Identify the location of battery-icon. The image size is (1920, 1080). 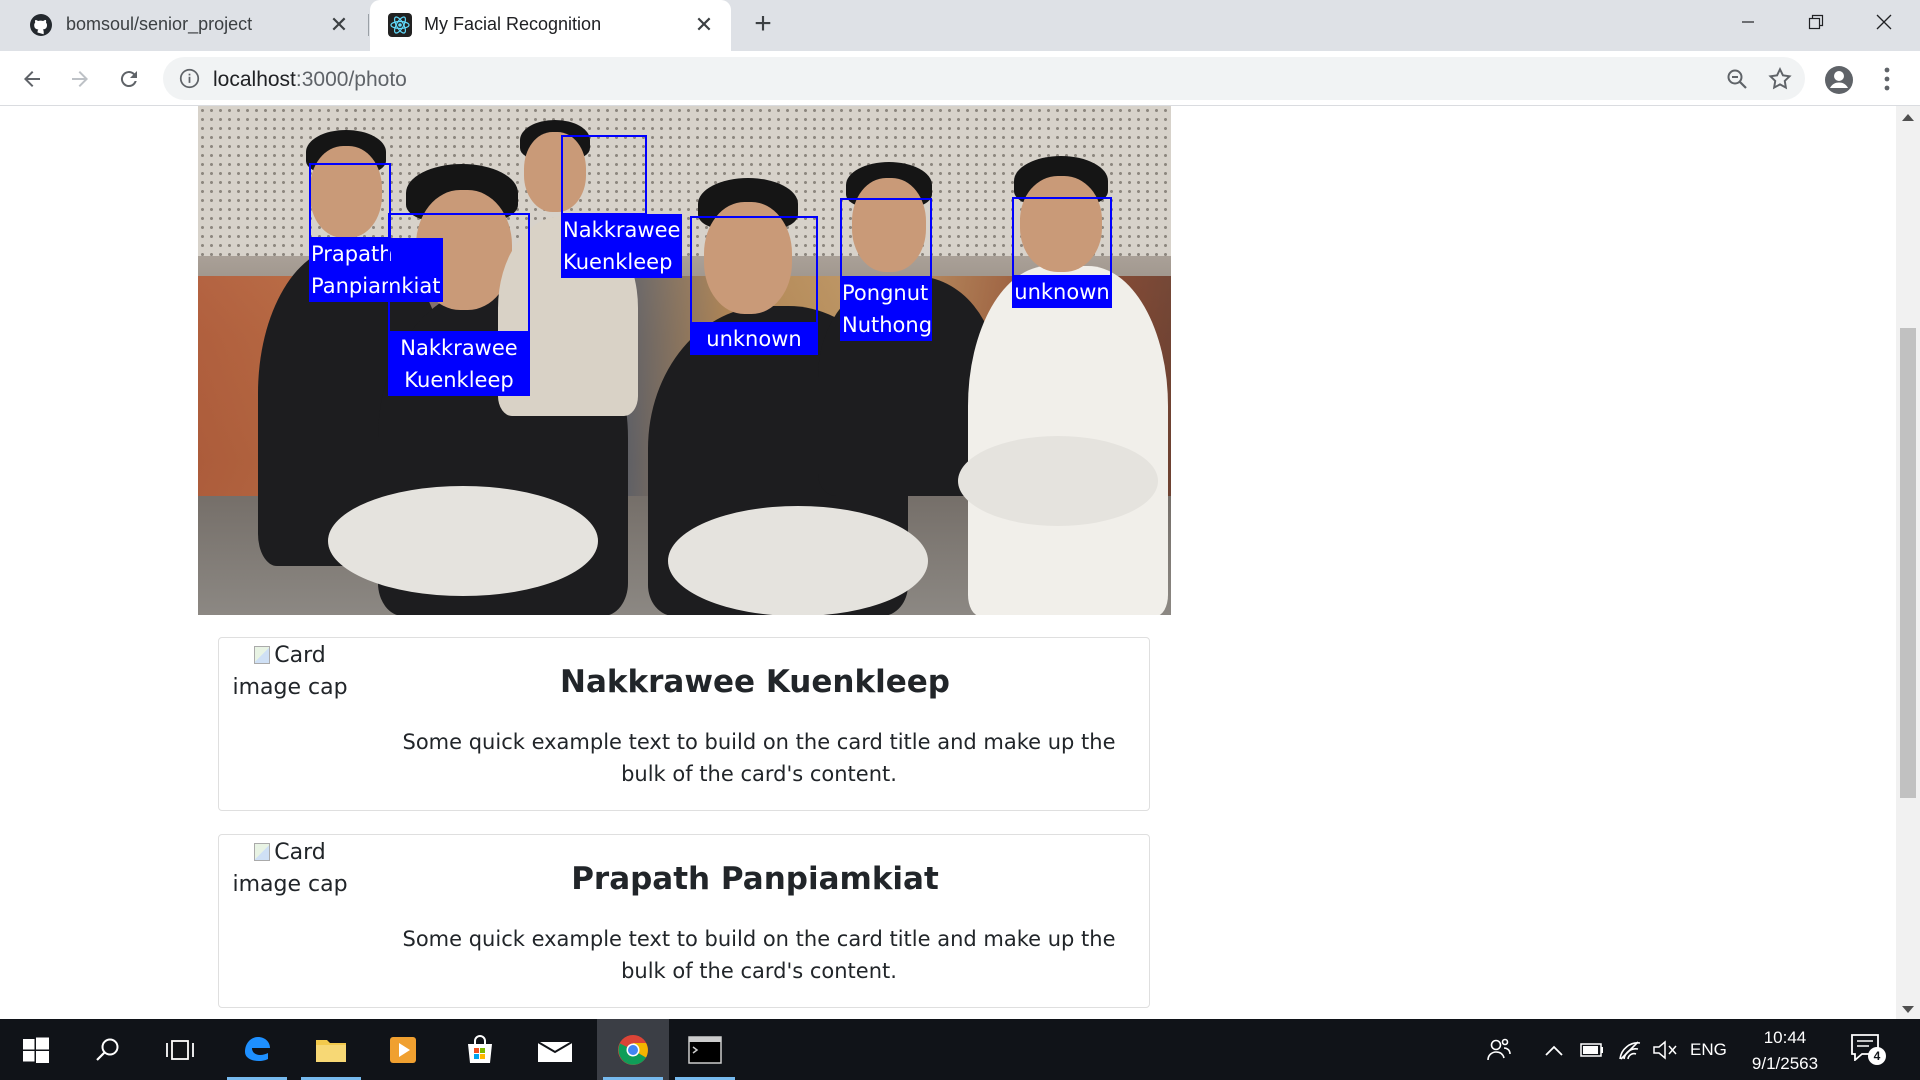
(1591, 1049).